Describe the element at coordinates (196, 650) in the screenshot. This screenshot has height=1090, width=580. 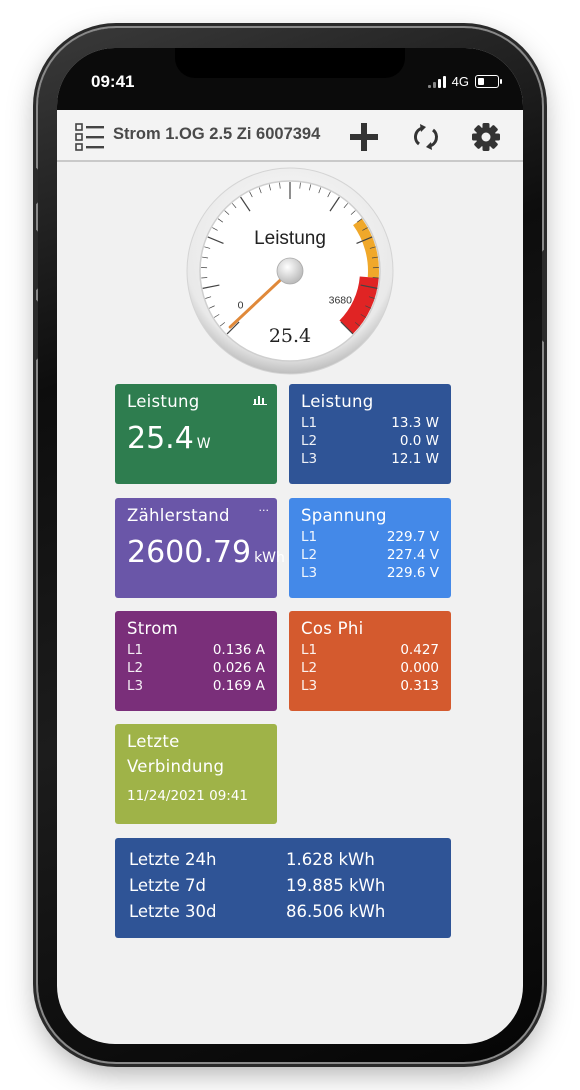
I see `phase-row: L1 0.136 A` at that location.